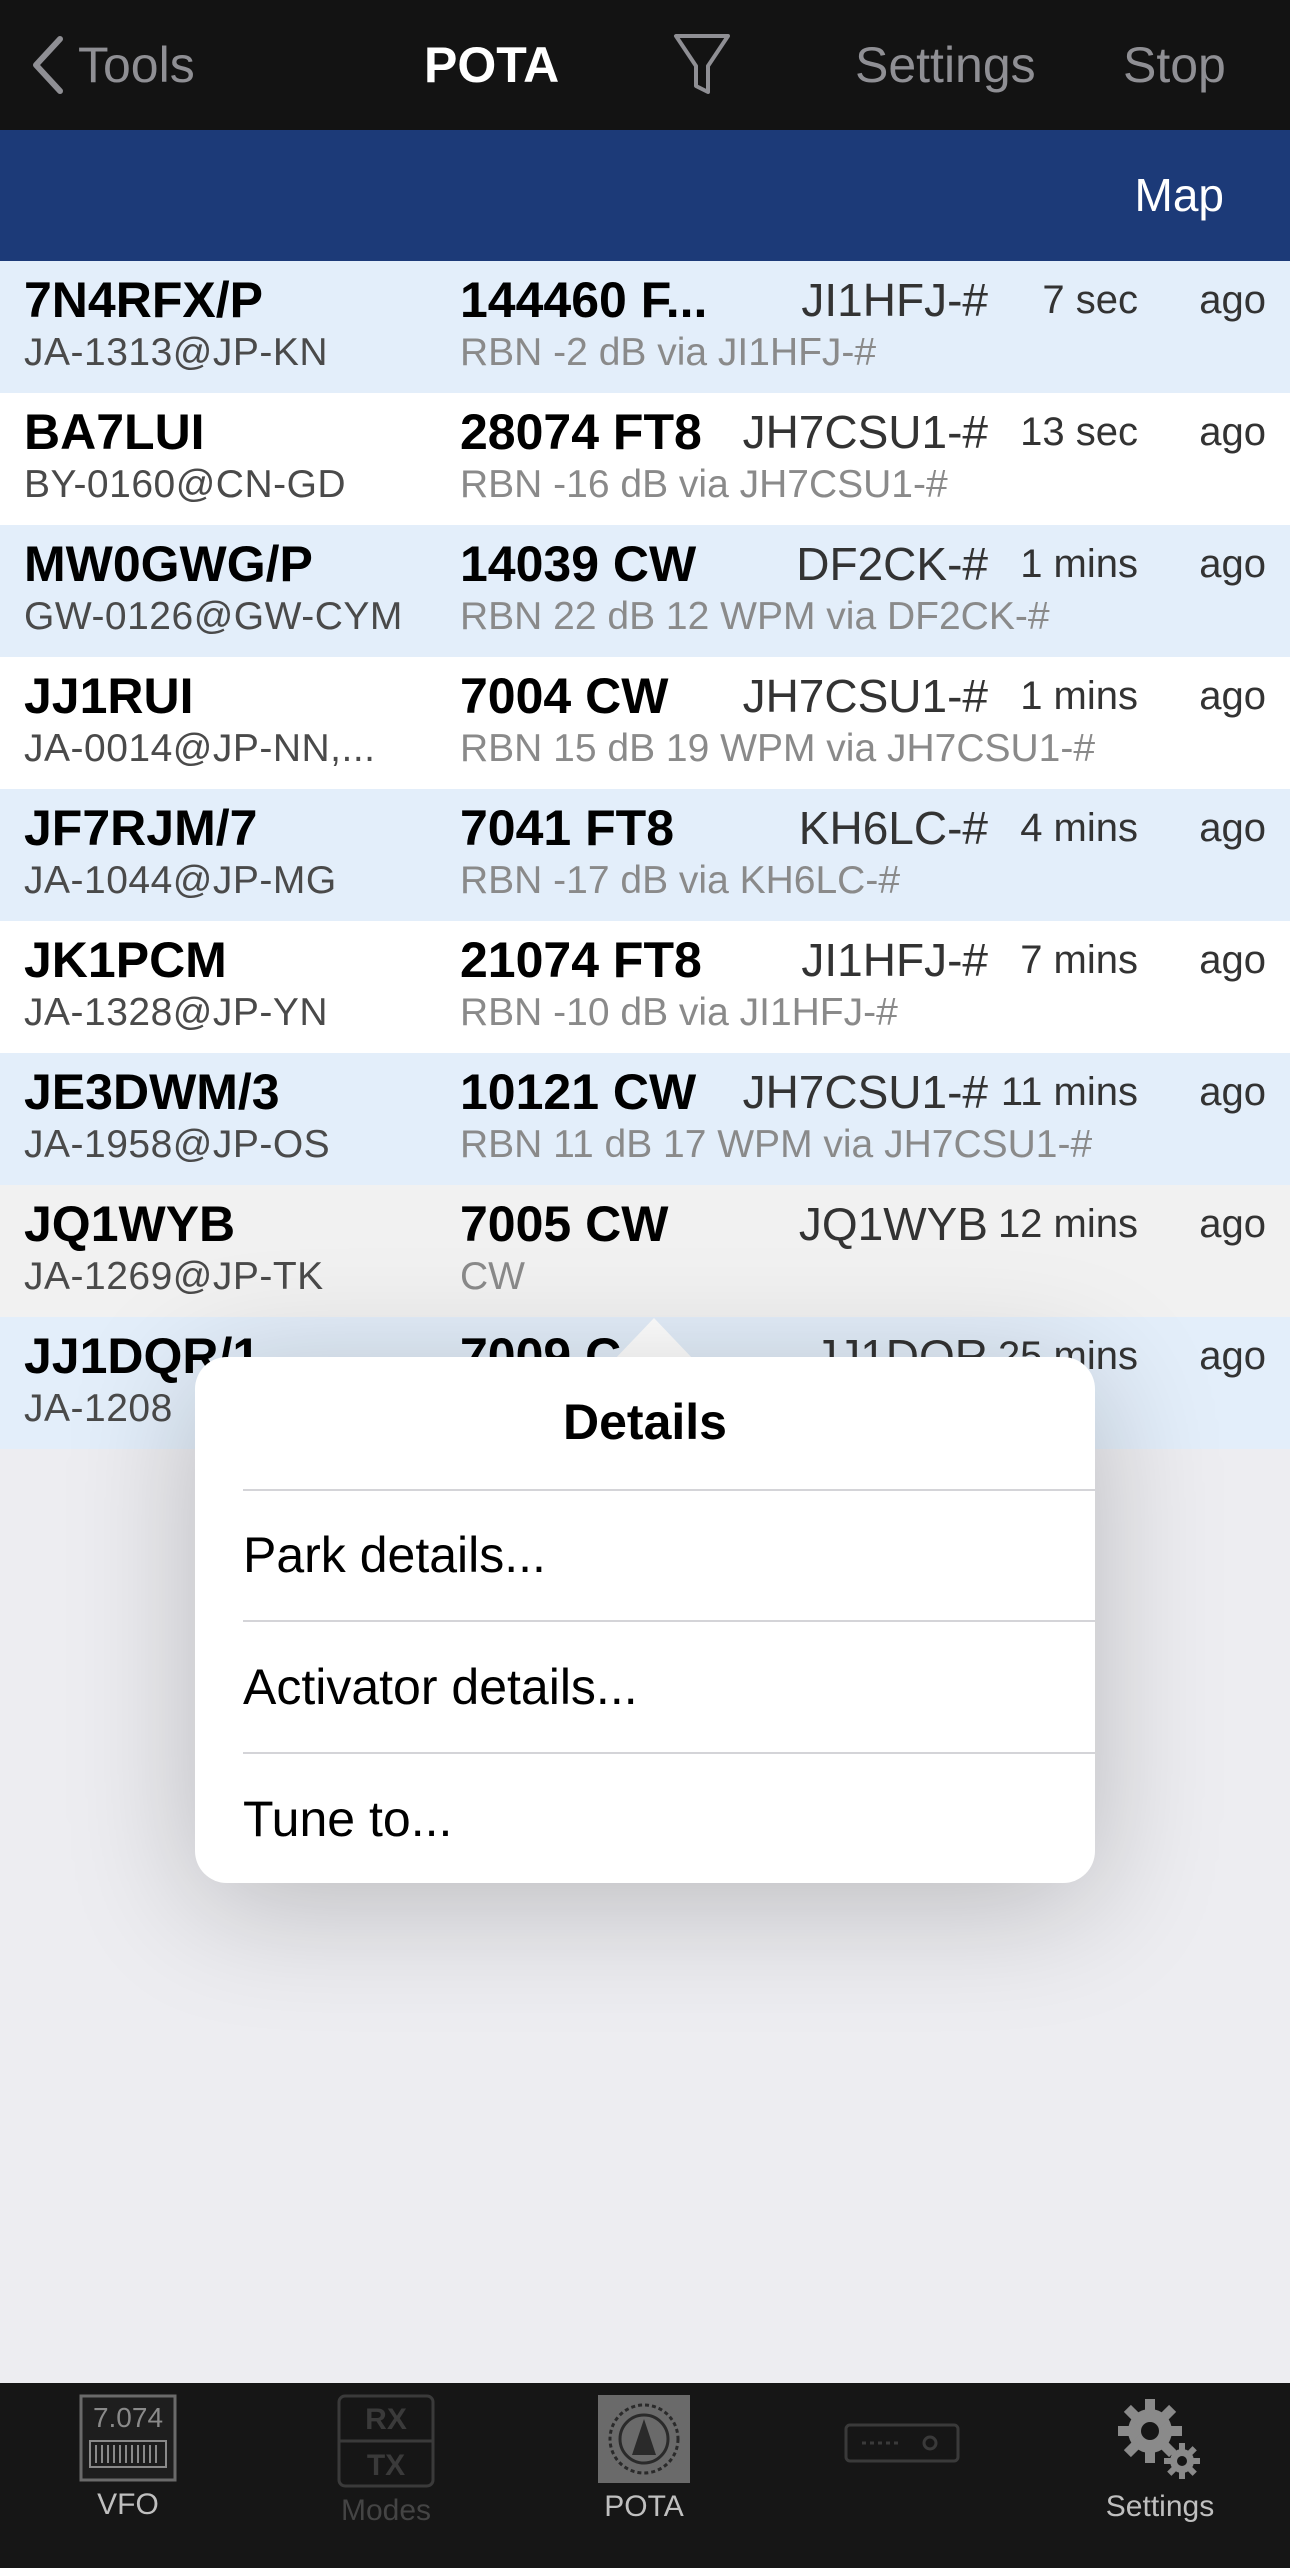  Describe the element at coordinates (128, 2504) in the screenshot. I see `tab-label-vfo: VFO` at that location.